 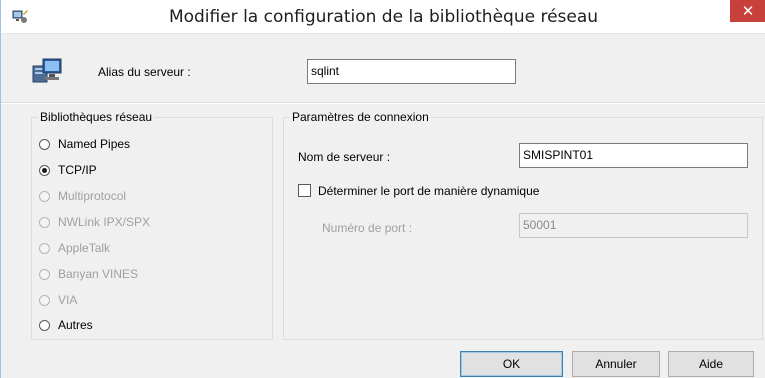 I want to click on server-name-input: SMISPINT01, so click(x=633, y=155).